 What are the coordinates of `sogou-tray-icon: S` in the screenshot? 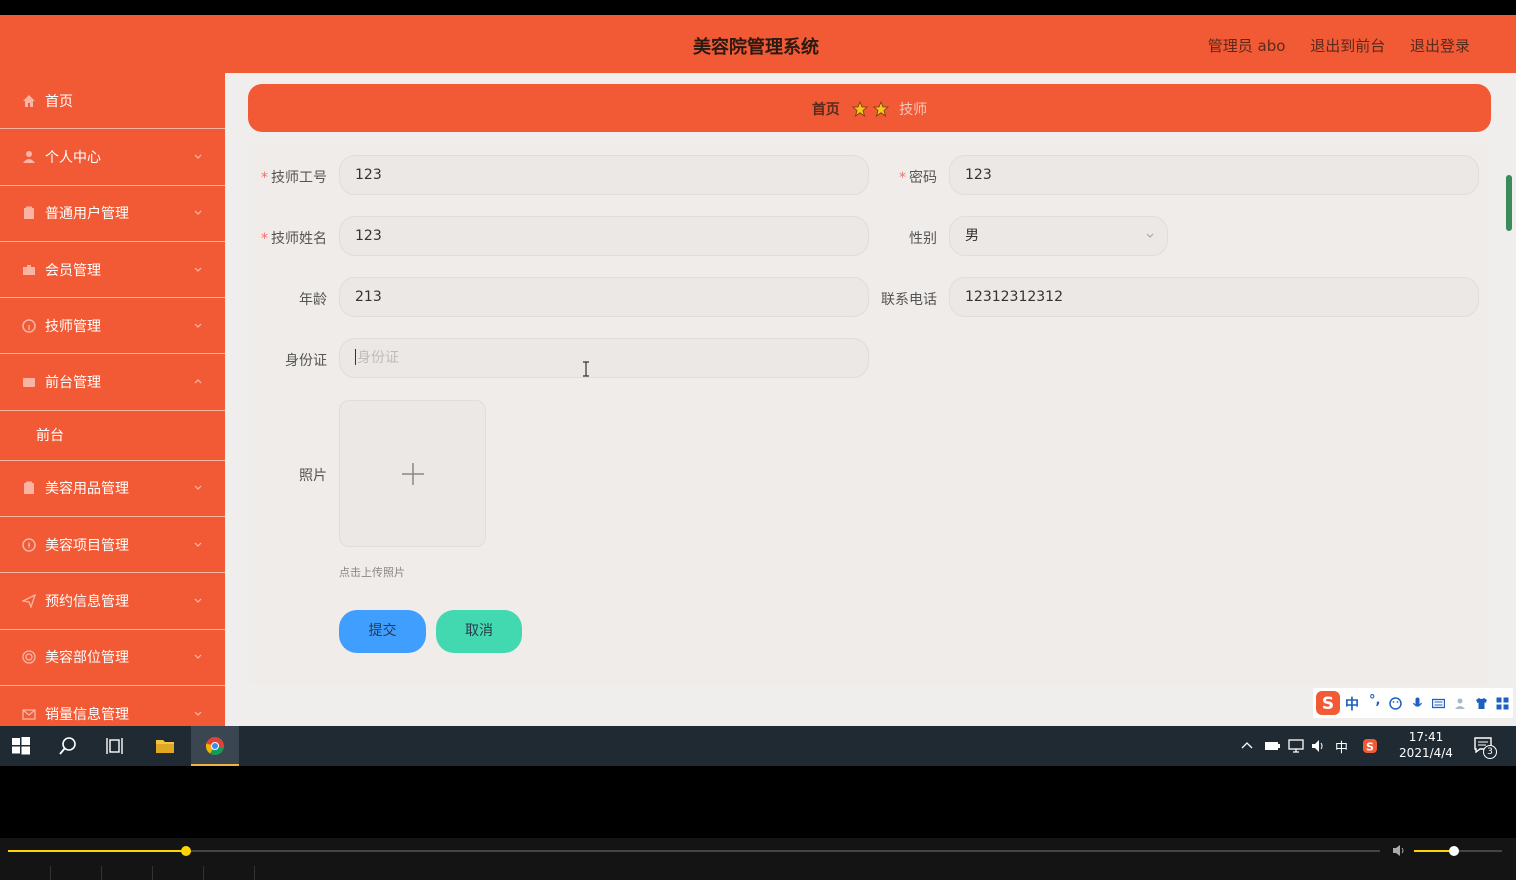 It's located at (1370, 746).